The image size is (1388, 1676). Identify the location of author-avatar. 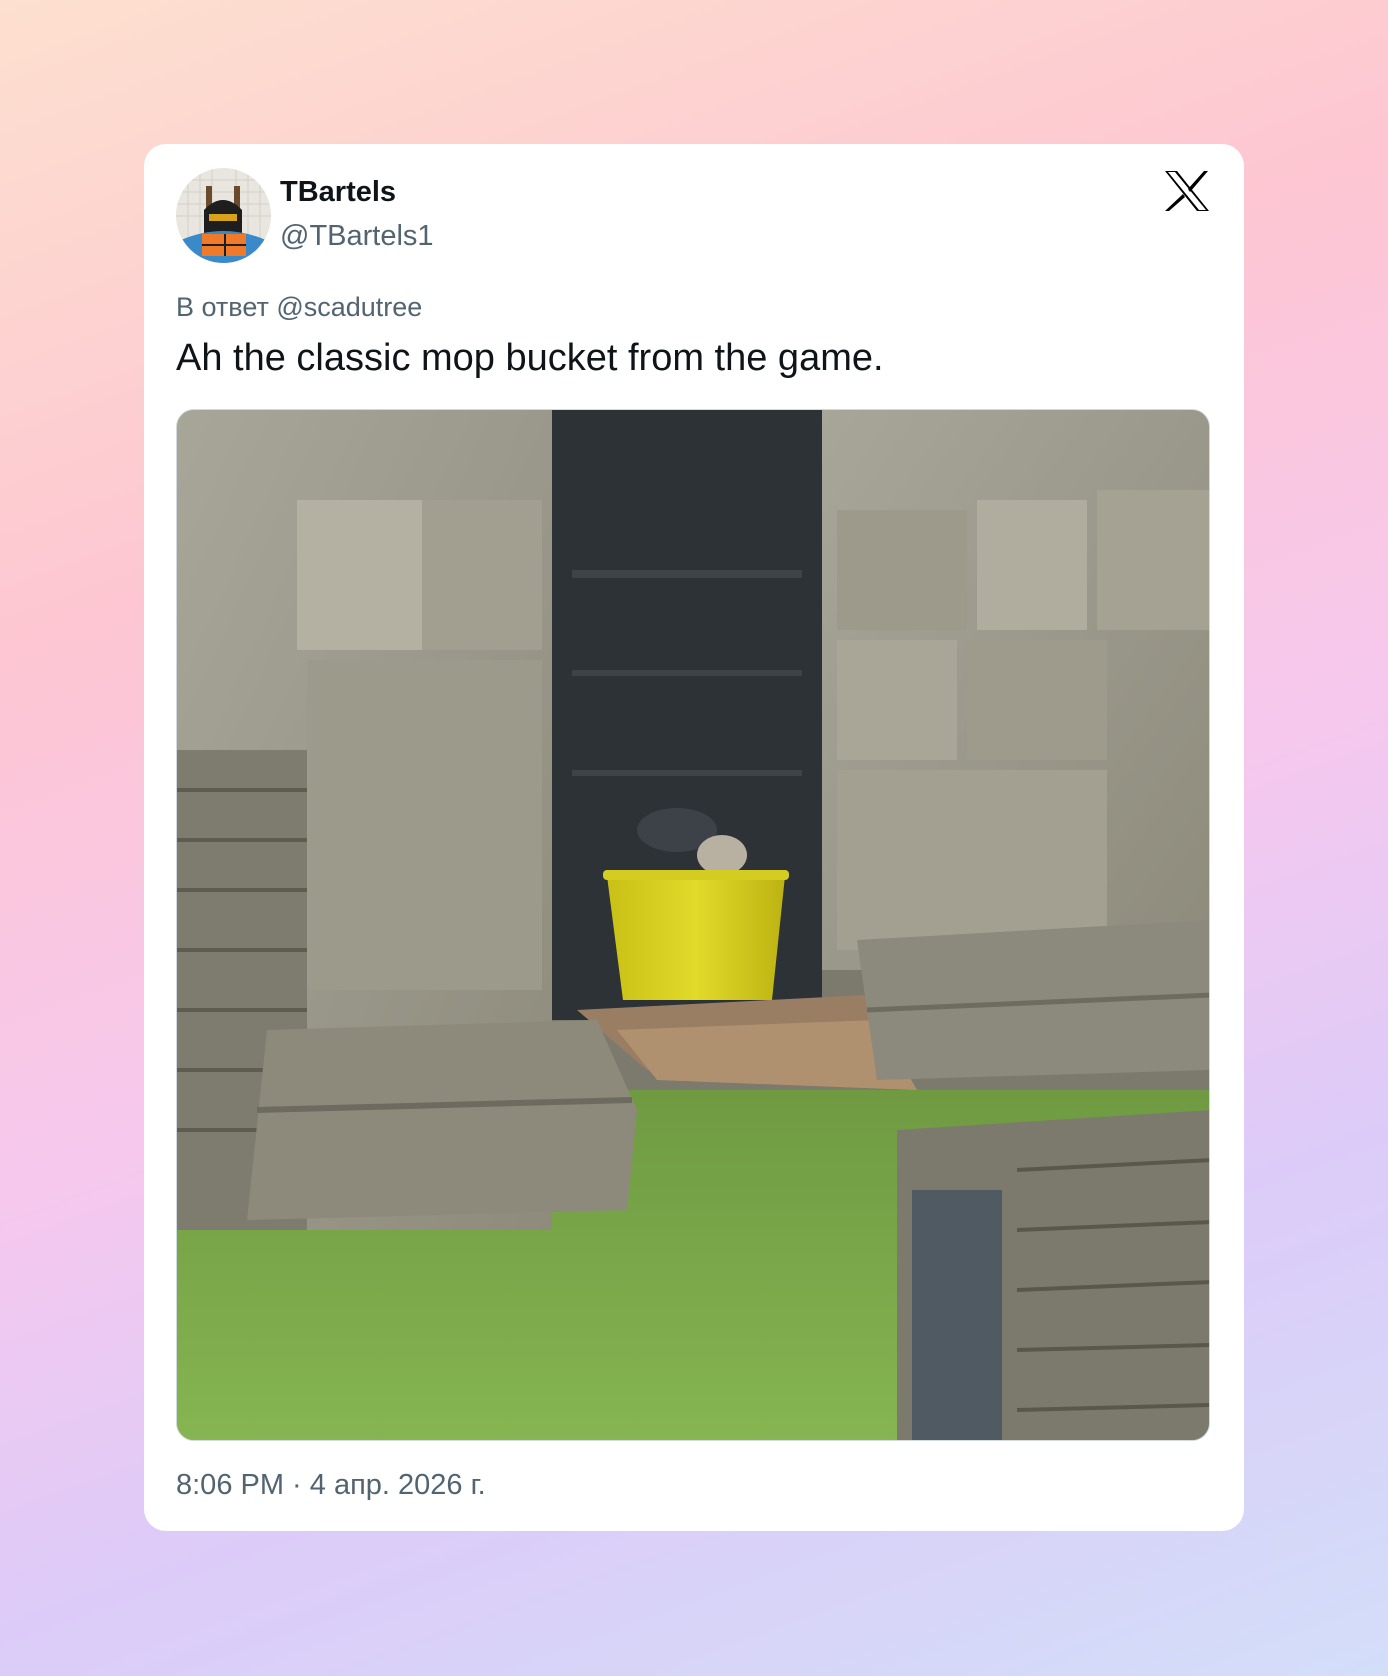
(223, 215).